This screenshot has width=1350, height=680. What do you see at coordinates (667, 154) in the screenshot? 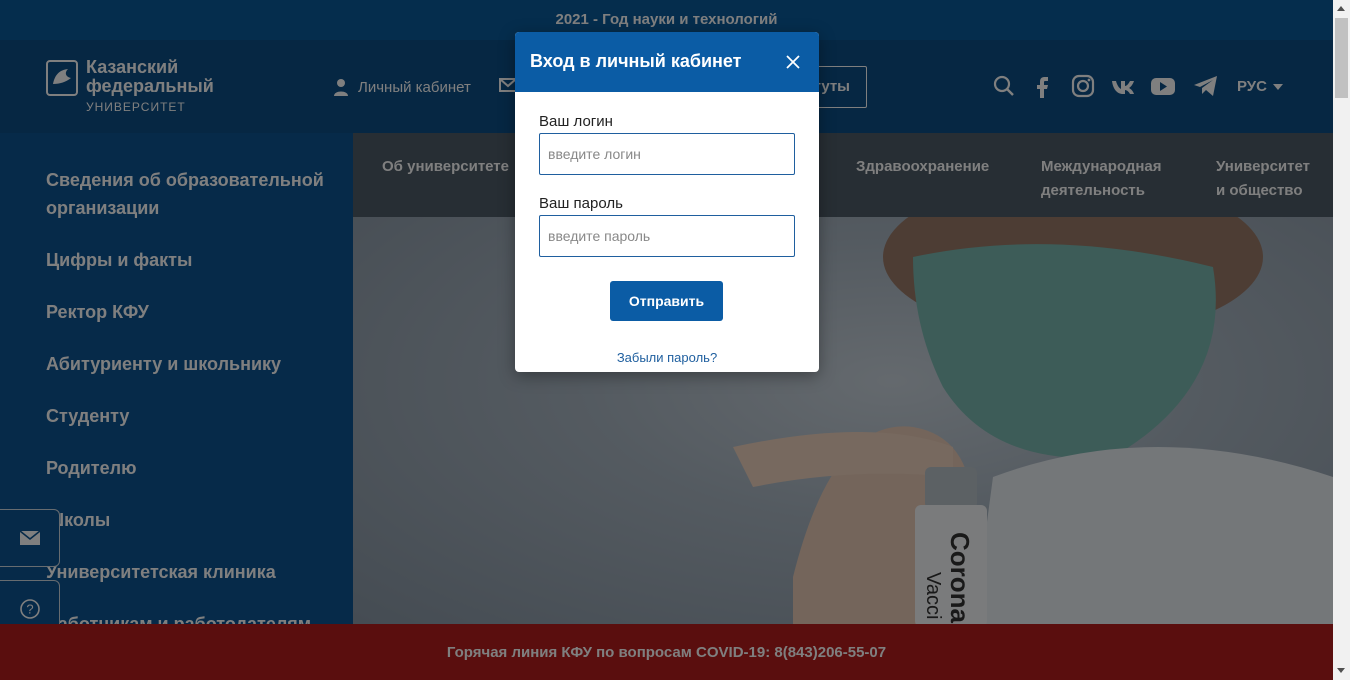
I see `login-input` at bounding box center [667, 154].